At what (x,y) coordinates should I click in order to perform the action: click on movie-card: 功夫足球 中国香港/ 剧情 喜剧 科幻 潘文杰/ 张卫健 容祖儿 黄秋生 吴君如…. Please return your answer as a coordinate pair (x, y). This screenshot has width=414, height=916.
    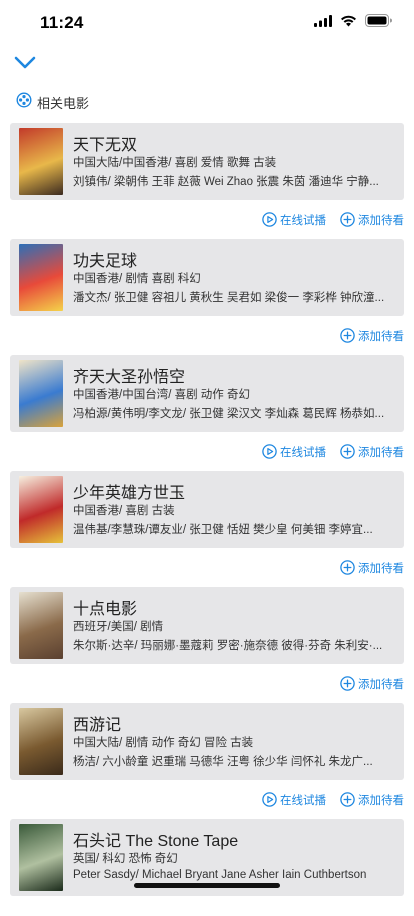
    Looking at the image, I should click on (207, 277).